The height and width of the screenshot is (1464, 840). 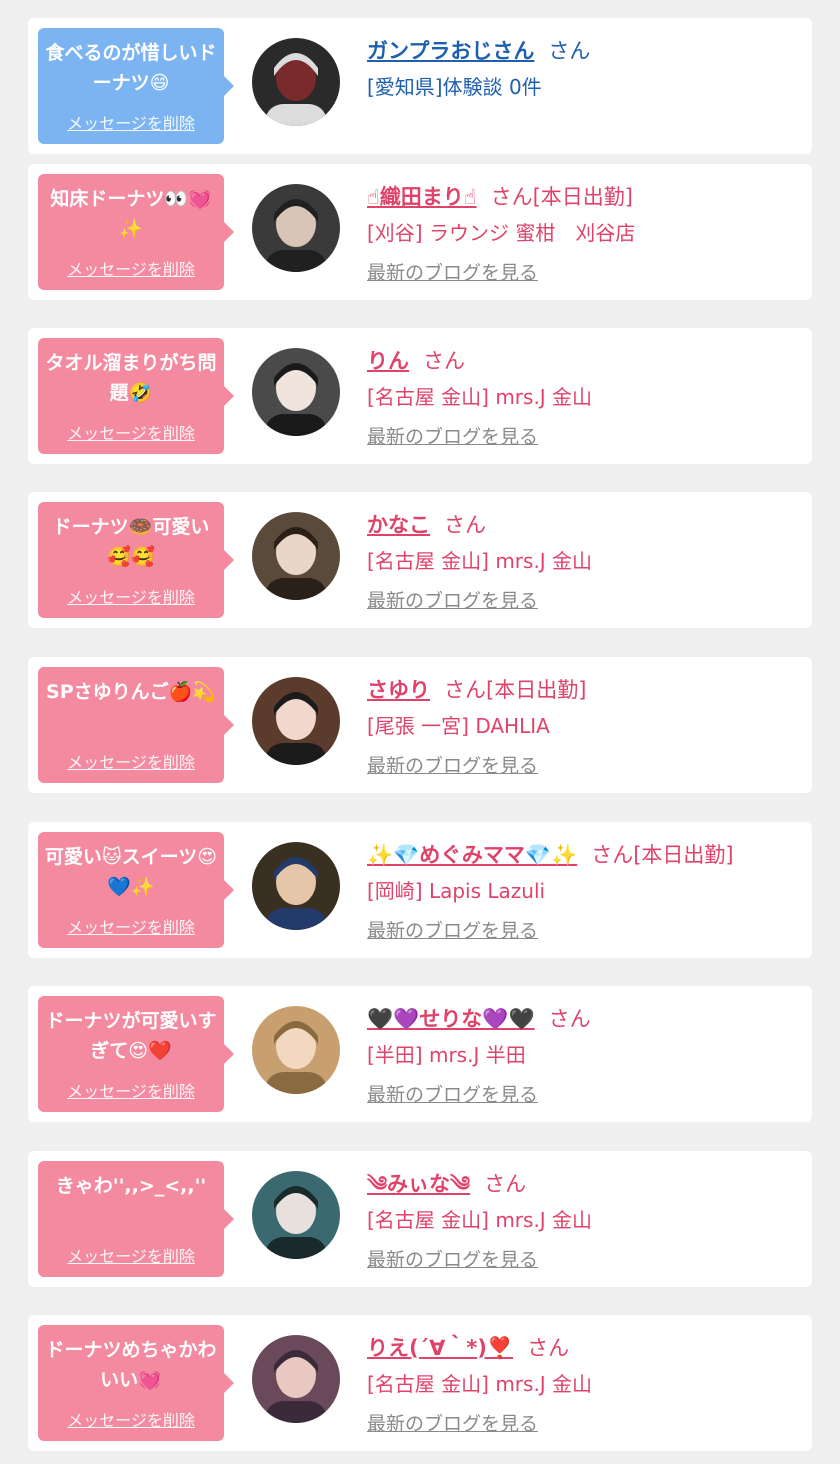 What do you see at coordinates (585, 1348) in the screenshot?
I see `name-line: りえ(´∀｀*)❣️ さん` at bounding box center [585, 1348].